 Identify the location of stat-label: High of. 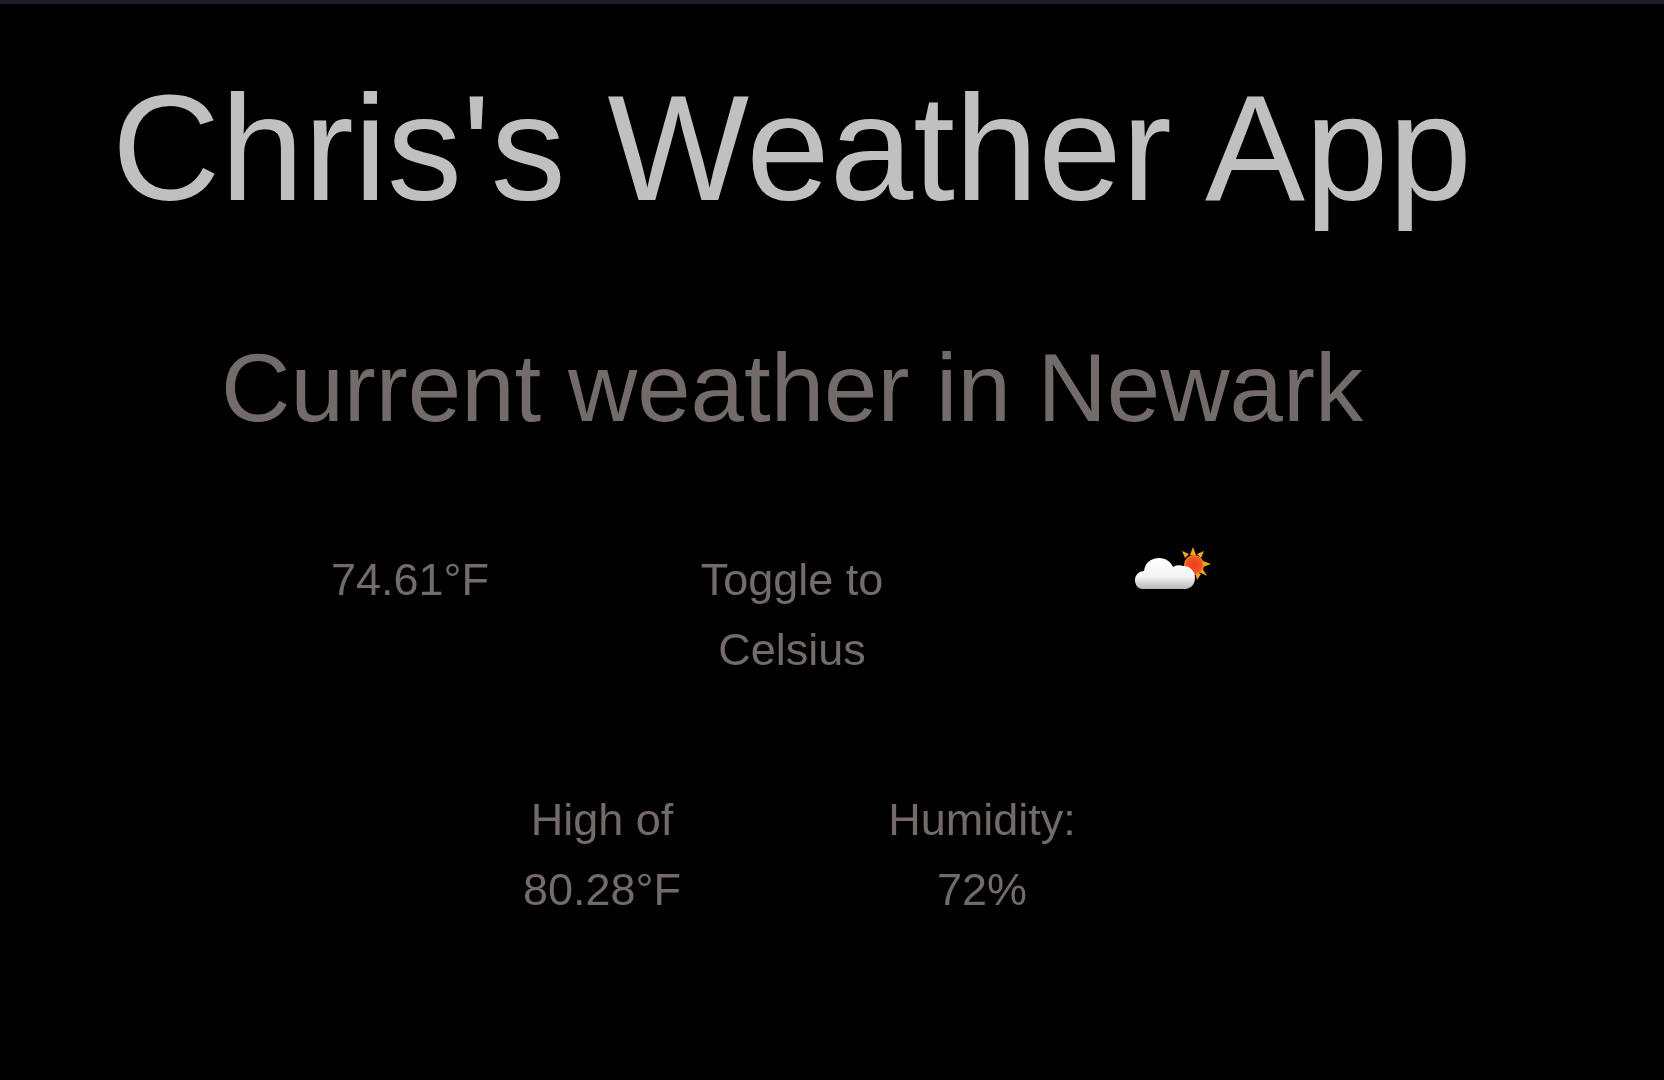
(602, 819).